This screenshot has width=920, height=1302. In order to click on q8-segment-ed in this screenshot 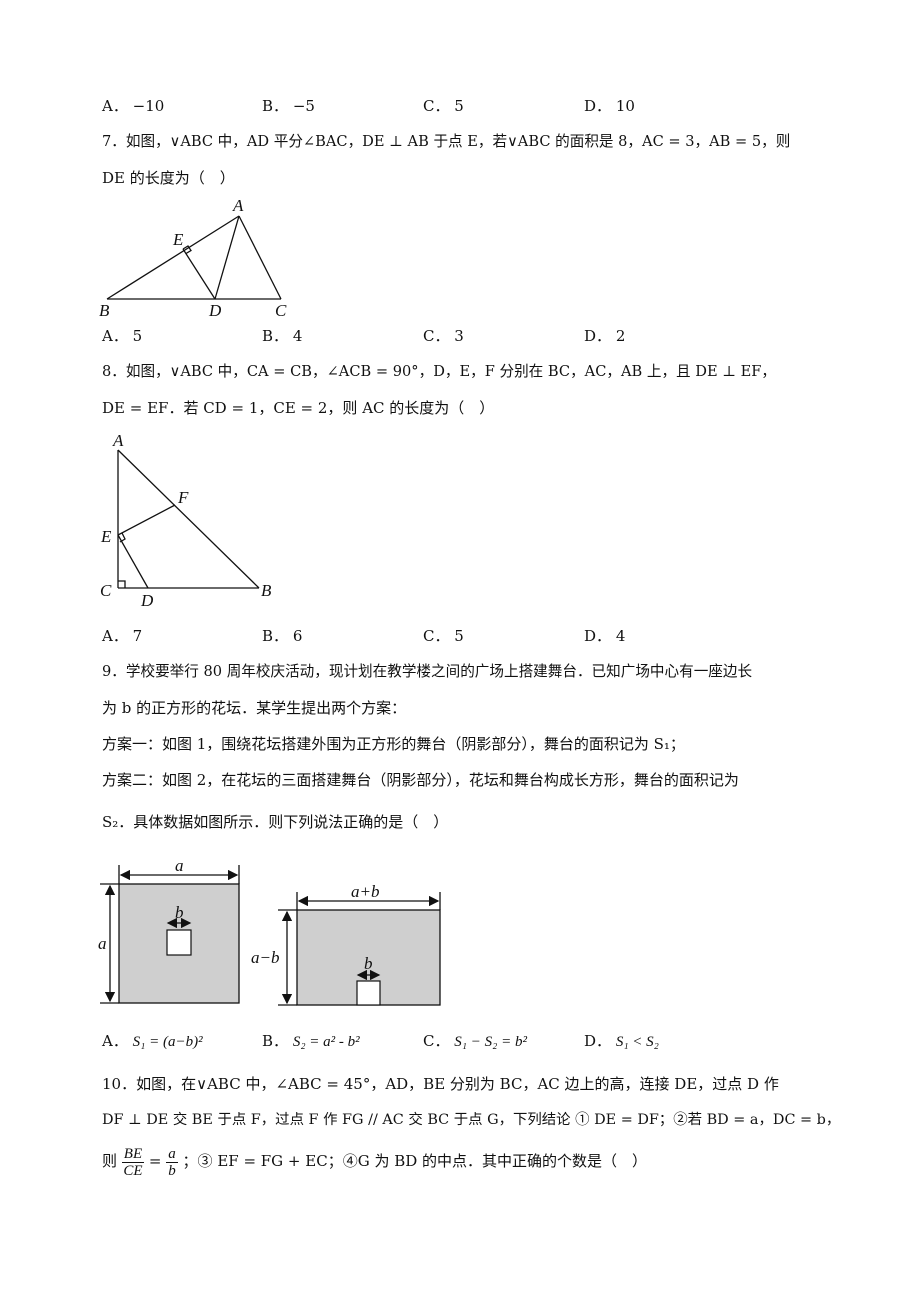, I will do `click(133, 561)`.